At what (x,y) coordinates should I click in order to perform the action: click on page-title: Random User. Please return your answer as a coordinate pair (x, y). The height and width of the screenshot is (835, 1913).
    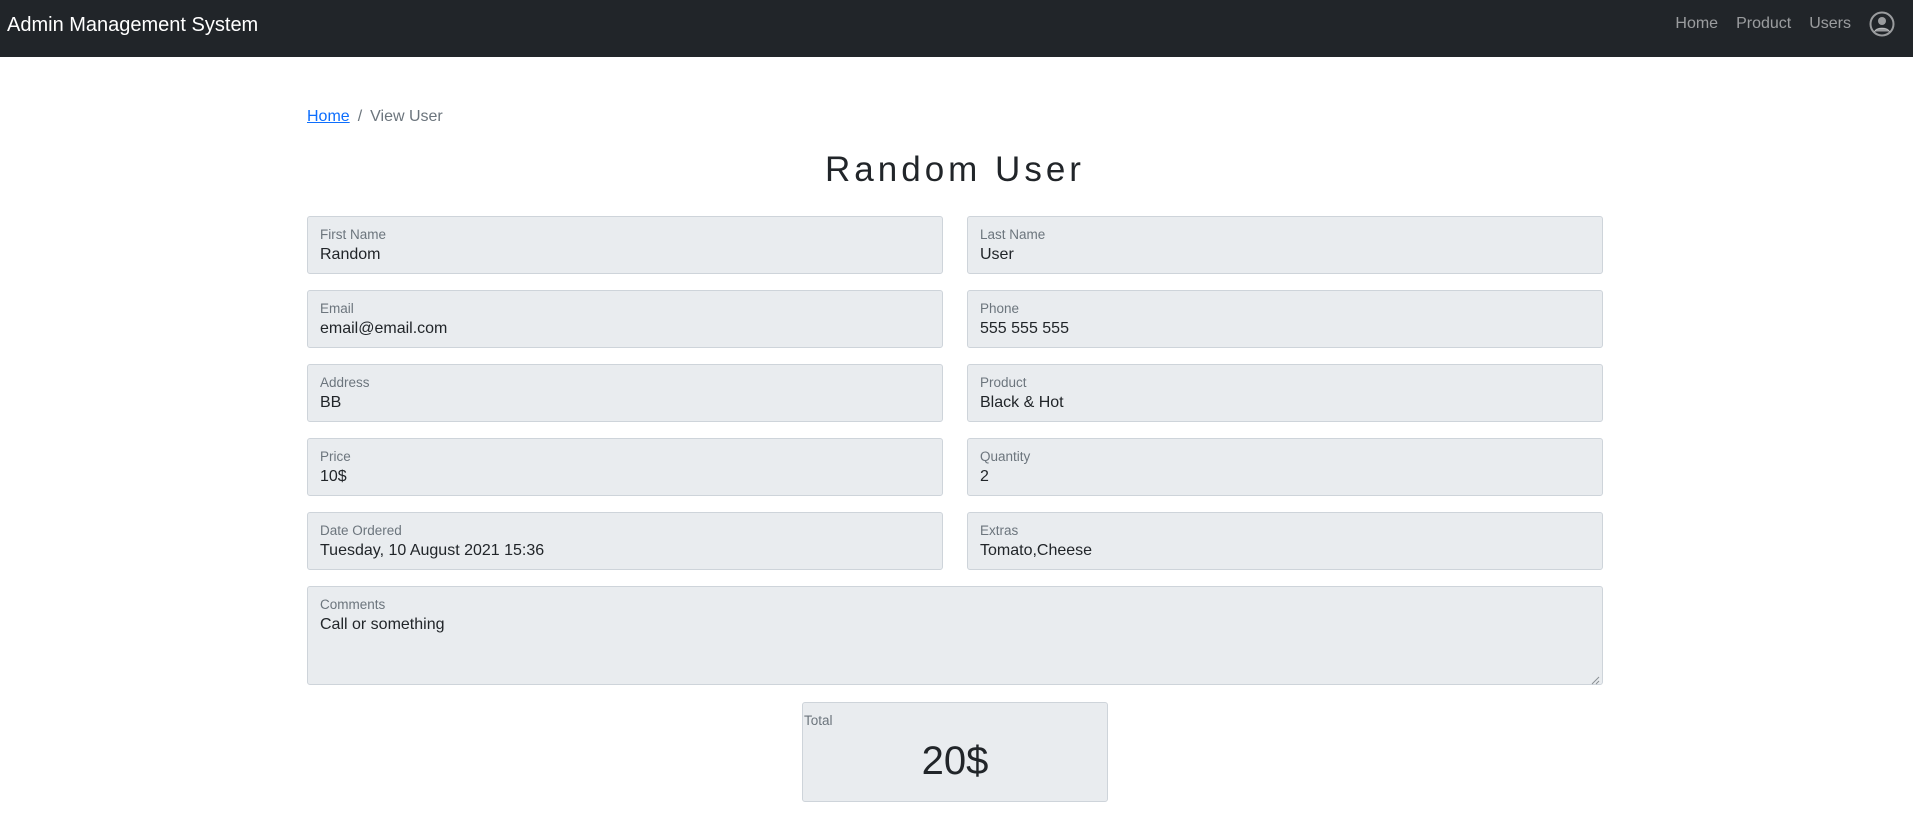
    Looking at the image, I should click on (955, 169).